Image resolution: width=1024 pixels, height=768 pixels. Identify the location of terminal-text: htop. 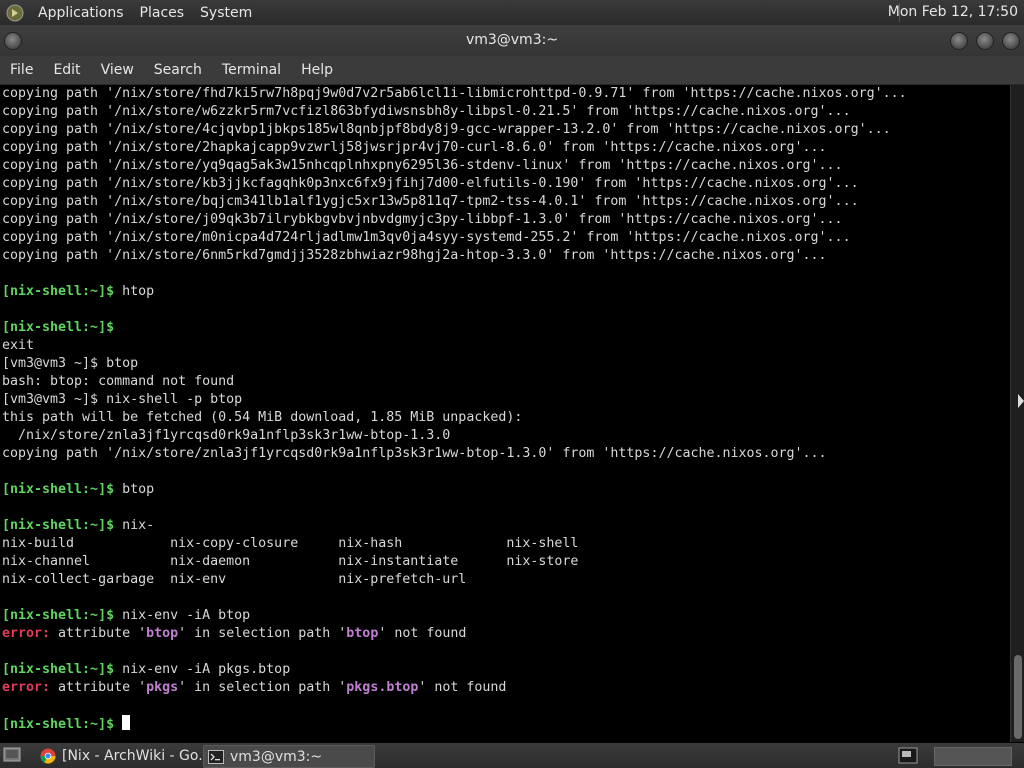
(134, 291).